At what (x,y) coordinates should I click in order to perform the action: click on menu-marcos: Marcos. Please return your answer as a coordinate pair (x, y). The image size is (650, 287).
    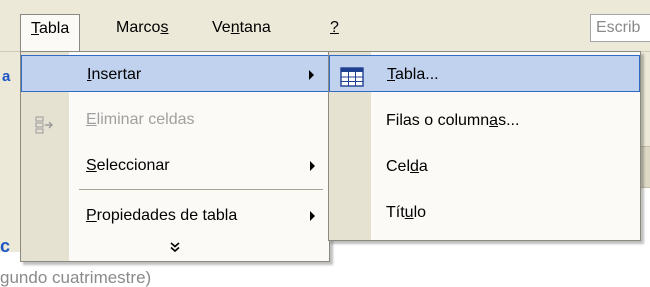
    Looking at the image, I should click on (142, 28).